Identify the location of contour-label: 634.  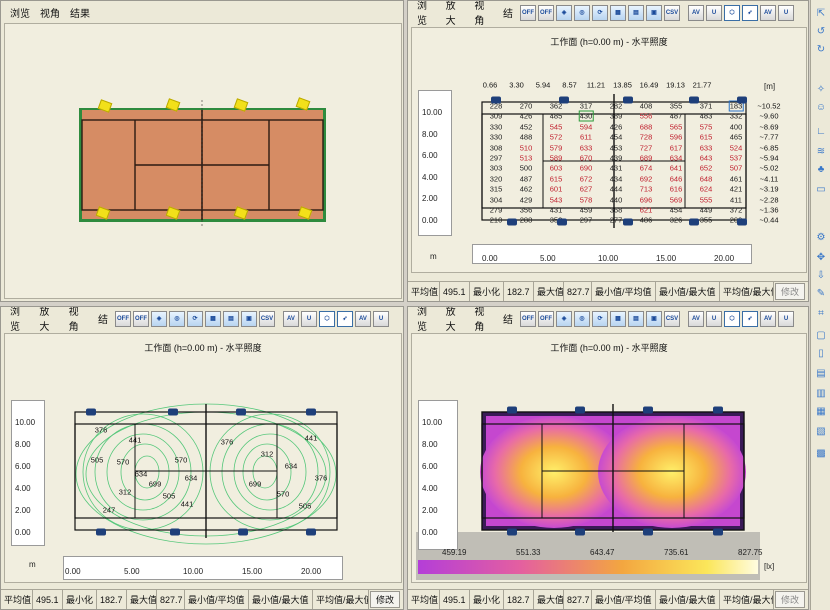
(291, 466).